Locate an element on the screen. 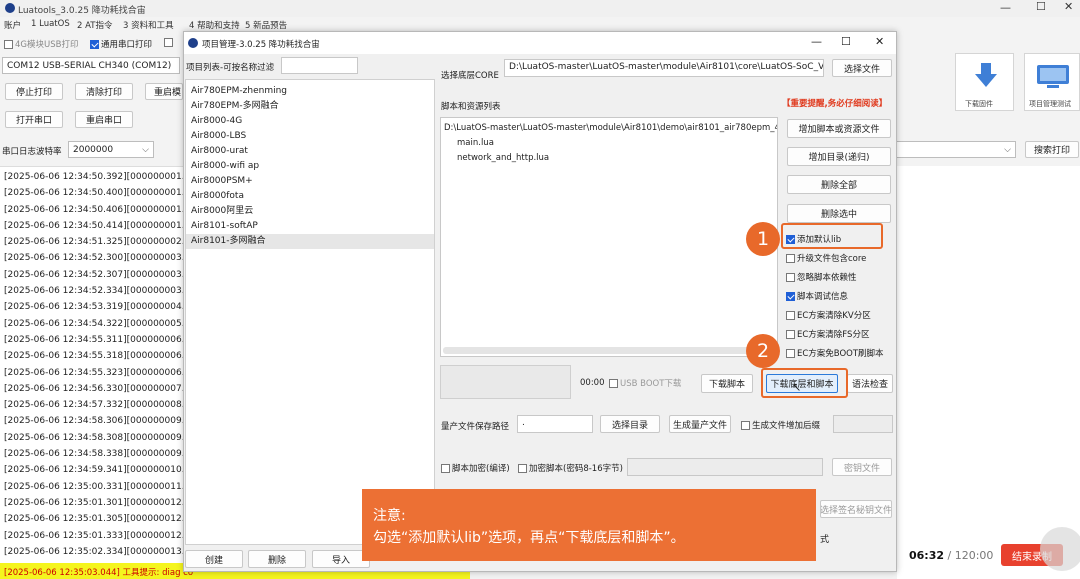  com-port-select: COM12 USB-SERIAL CH340 (COM12) is located at coordinates (91, 65).